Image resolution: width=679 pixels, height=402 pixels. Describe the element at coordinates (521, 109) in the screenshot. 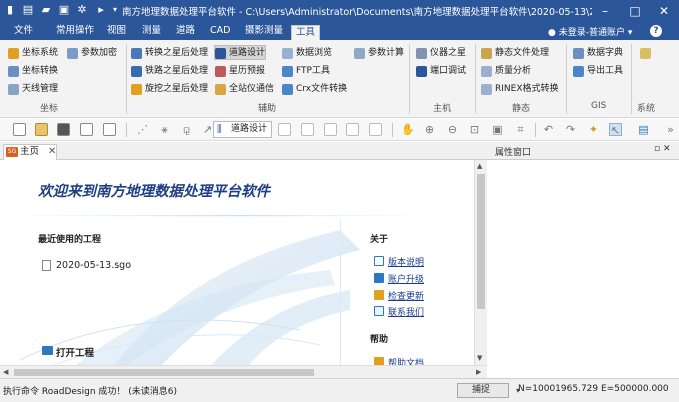

I see `group-label-static: 静态` at that location.